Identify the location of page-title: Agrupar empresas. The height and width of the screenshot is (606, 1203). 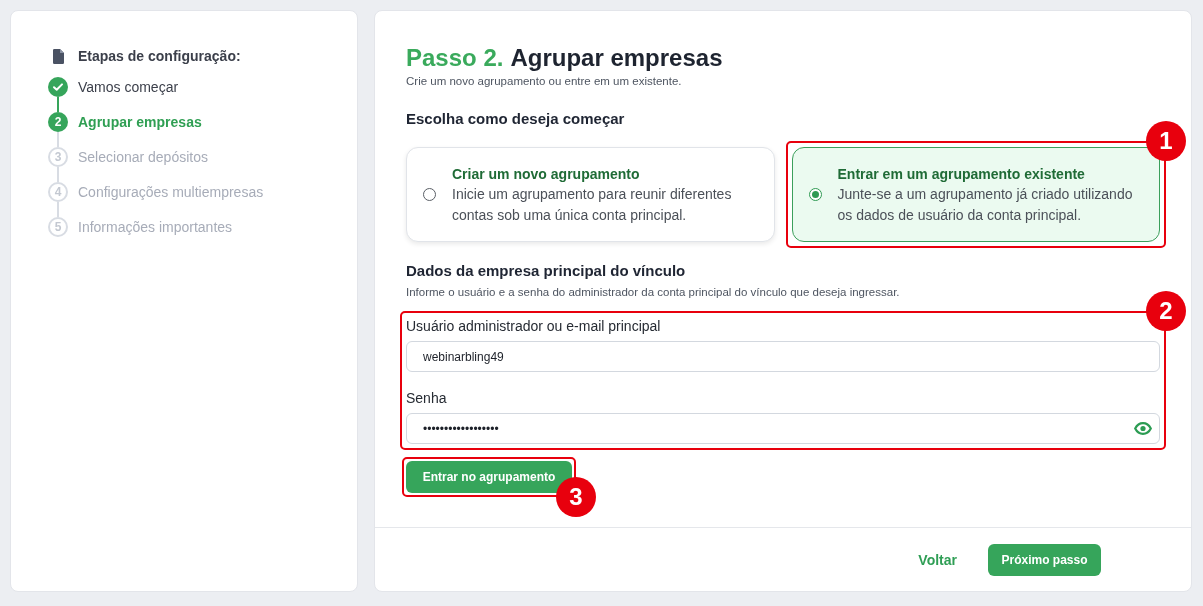
(616, 58).